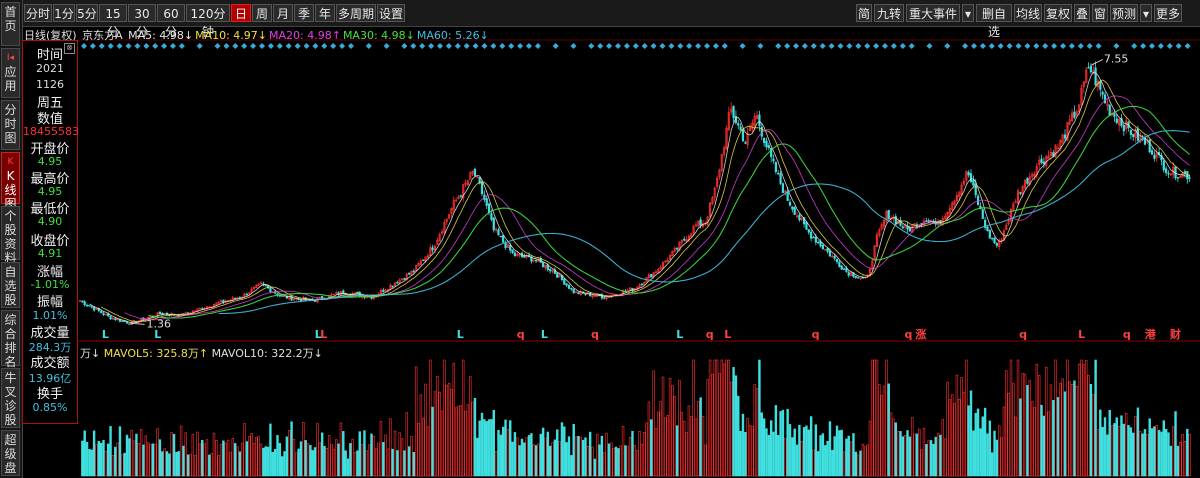  What do you see at coordinates (10, 181) in the screenshot?
I see `sidebar-item-3: K K线图` at bounding box center [10, 181].